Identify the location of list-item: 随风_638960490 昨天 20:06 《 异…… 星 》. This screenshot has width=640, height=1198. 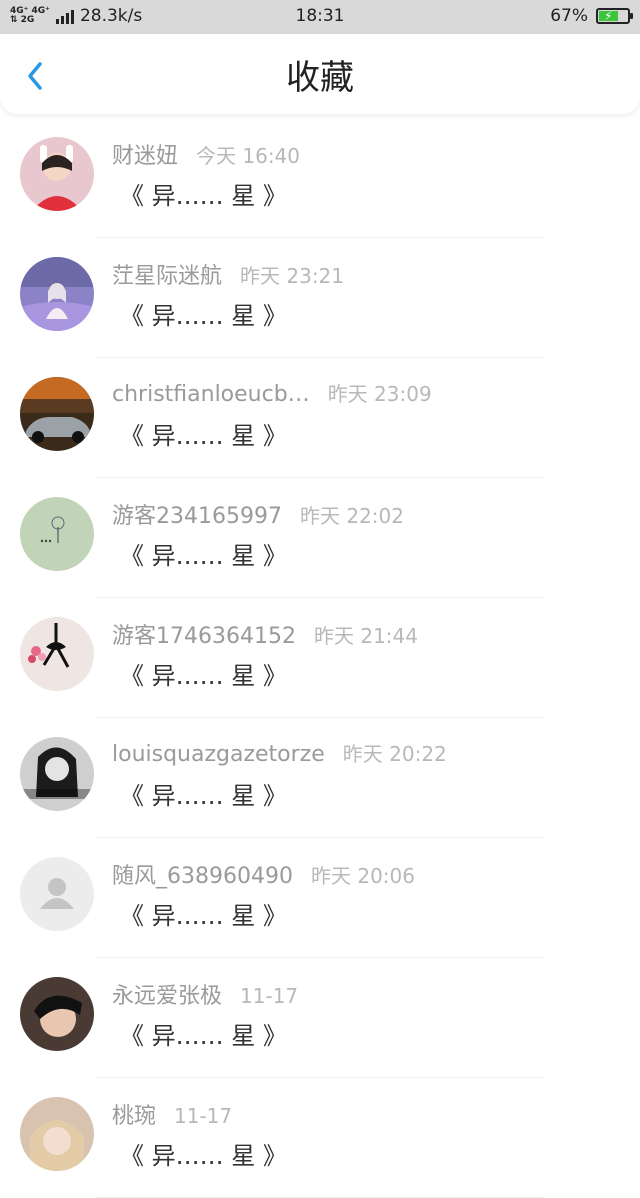
(320, 898).